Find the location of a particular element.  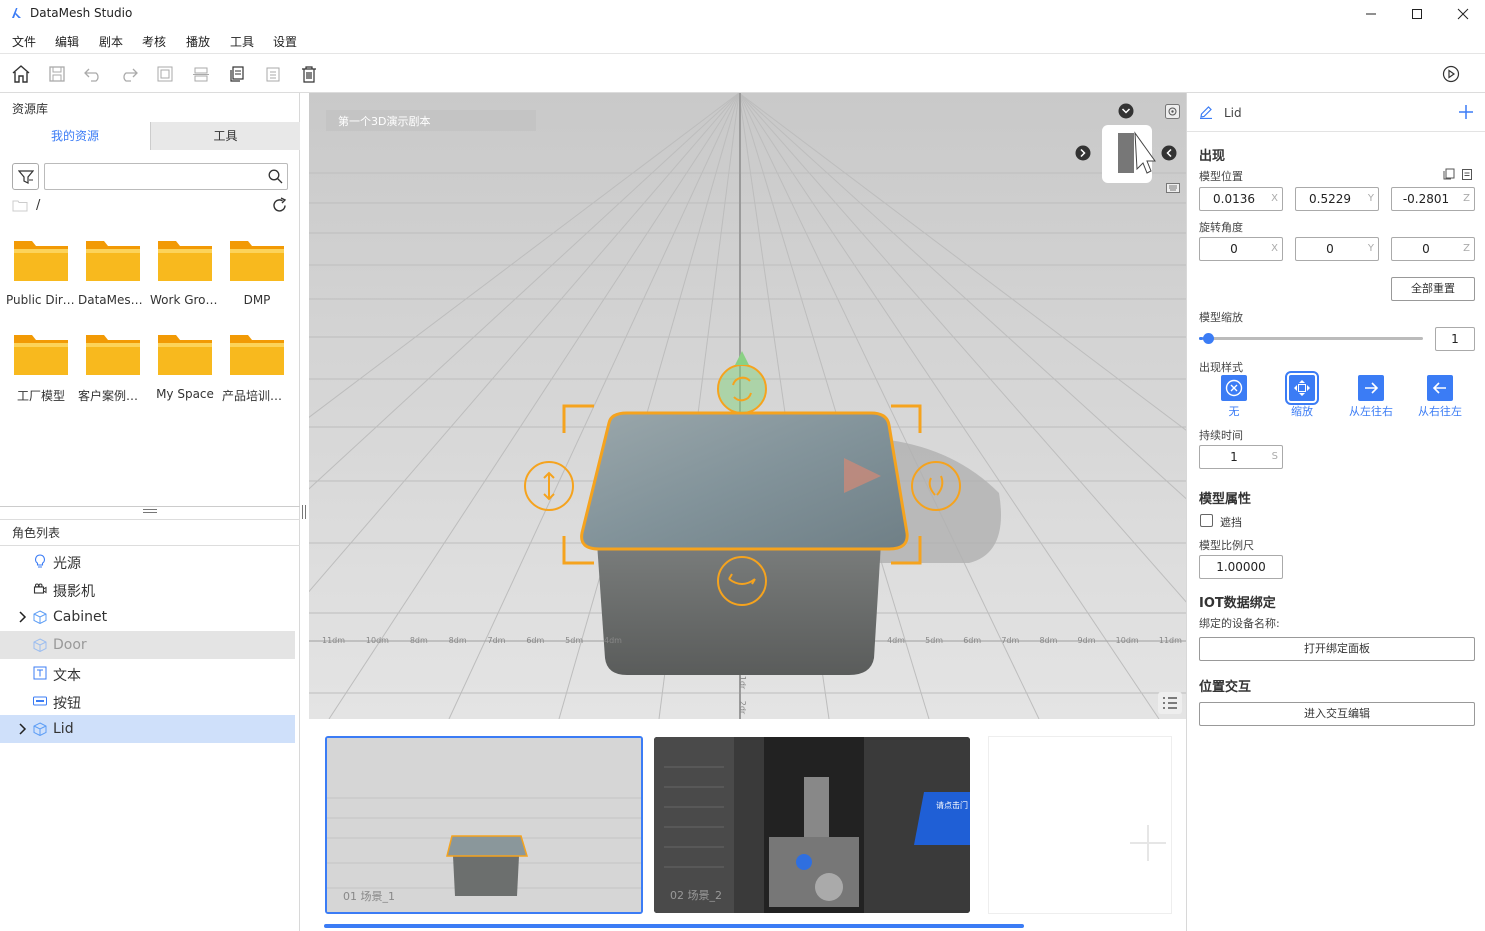

position-y-input: 0.5229 Y is located at coordinates (1337, 199).